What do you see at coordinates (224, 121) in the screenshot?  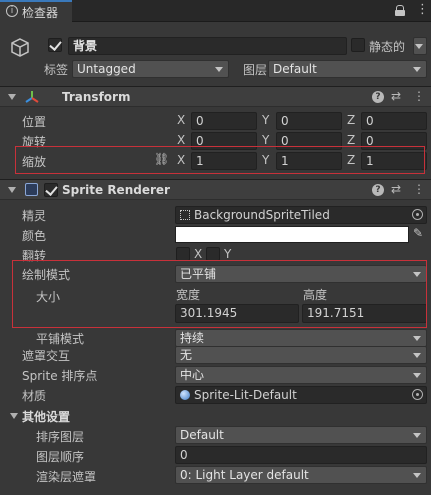 I see `position-x-field: 0` at bounding box center [224, 121].